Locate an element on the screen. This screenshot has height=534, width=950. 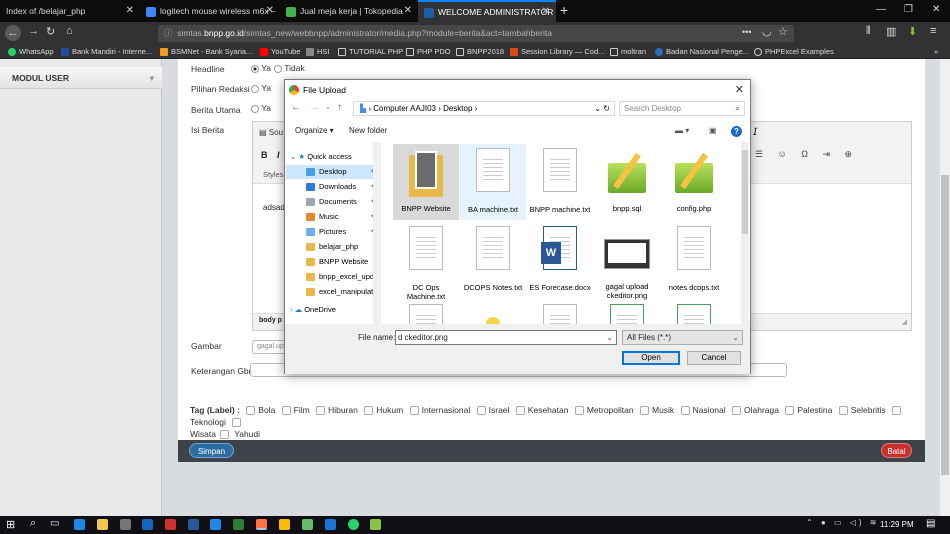
nav-excel-manipulation: excel_manipulati is located at coordinates (332, 292).